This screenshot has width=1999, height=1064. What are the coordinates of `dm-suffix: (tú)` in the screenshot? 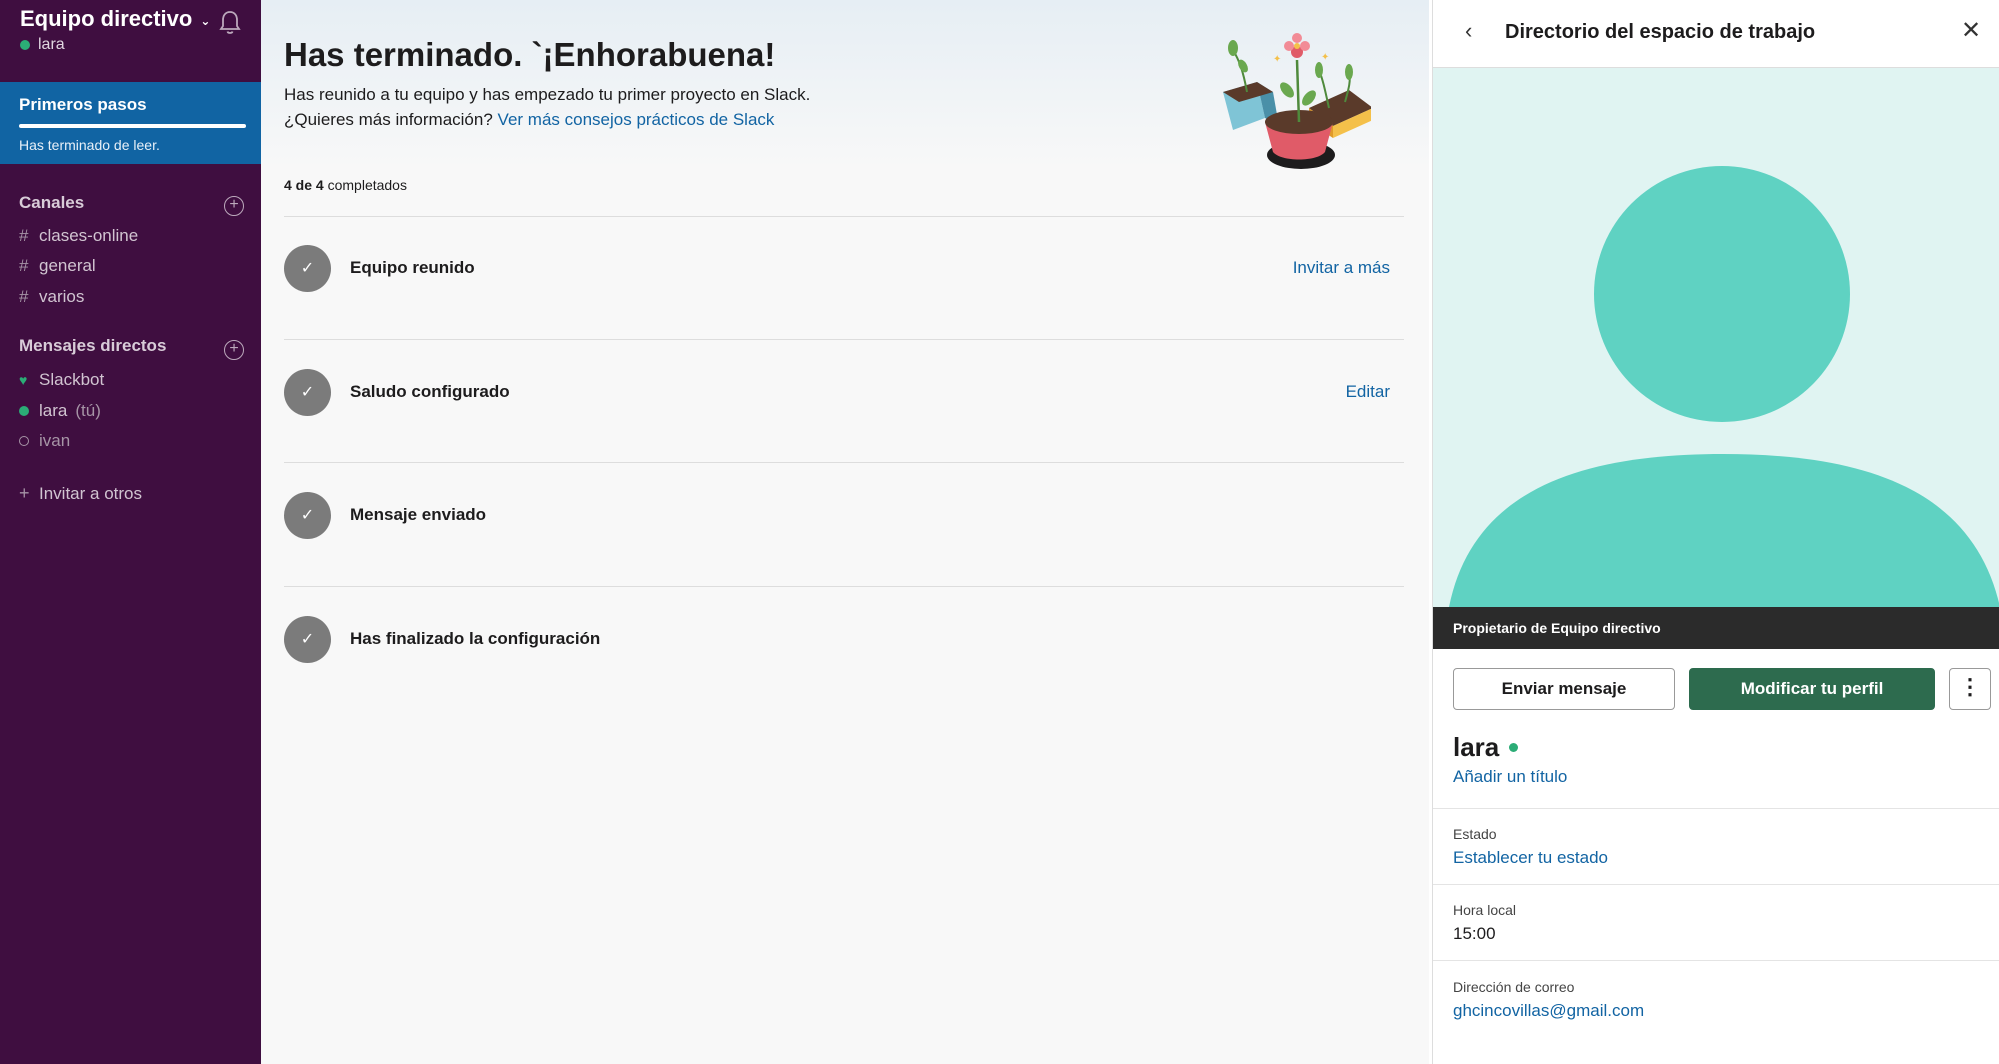 It's located at (88, 410).